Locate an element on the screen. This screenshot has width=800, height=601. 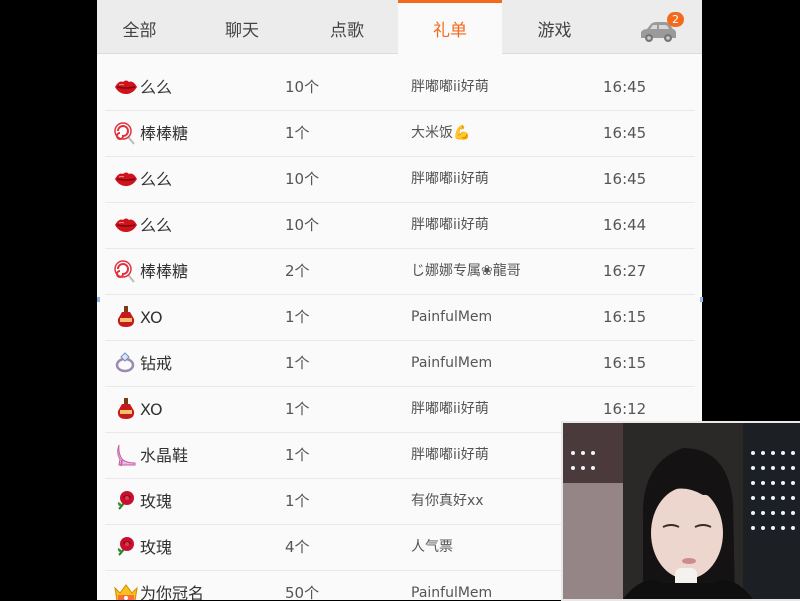
webcam-video is located at coordinates (680, 511).